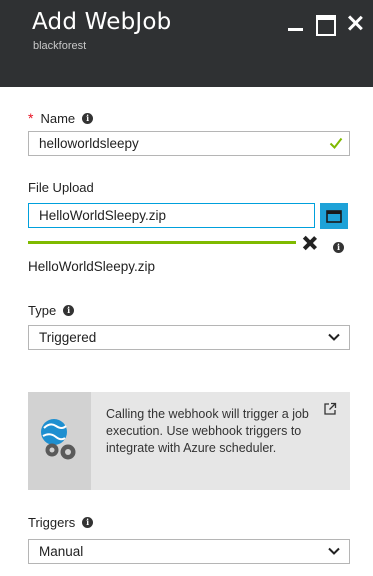 The width and height of the screenshot is (373, 576). I want to click on close-icon, so click(355, 23).